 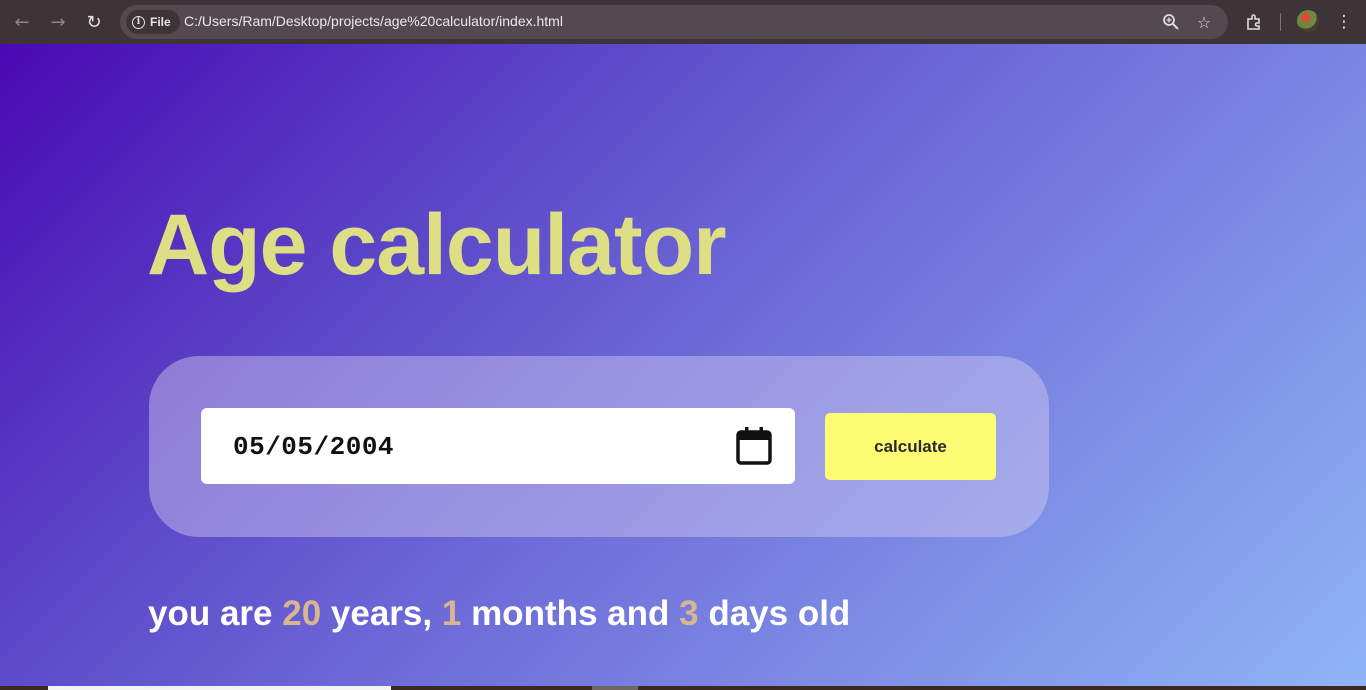 What do you see at coordinates (1308, 21) in the screenshot?
I see `profile-avatar` at bounding box center [1308, 21].